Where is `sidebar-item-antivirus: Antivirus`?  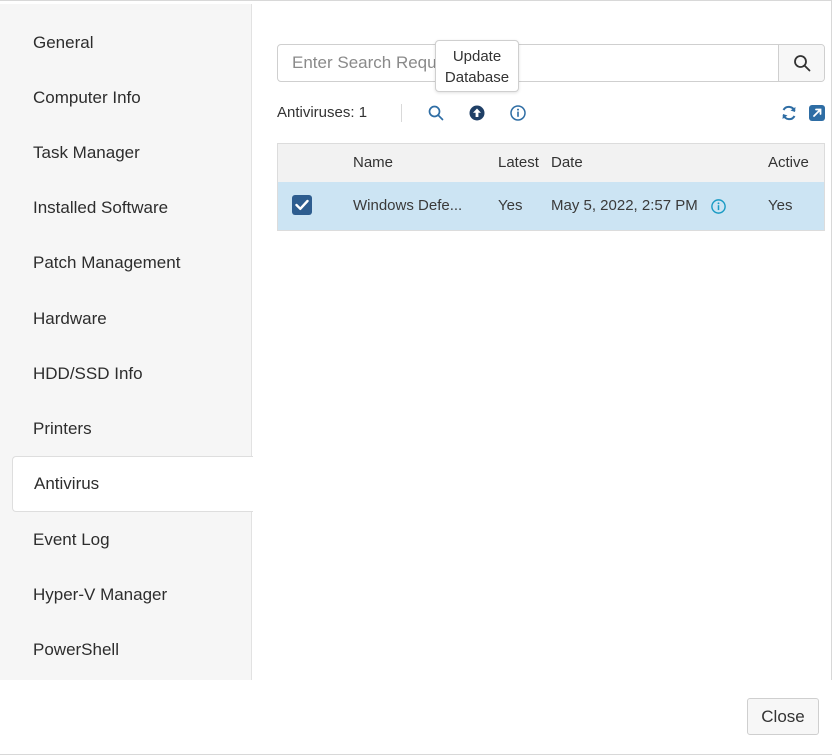 sidebar-item-antivirus: Antivirus is located at coordinates (132, 484).